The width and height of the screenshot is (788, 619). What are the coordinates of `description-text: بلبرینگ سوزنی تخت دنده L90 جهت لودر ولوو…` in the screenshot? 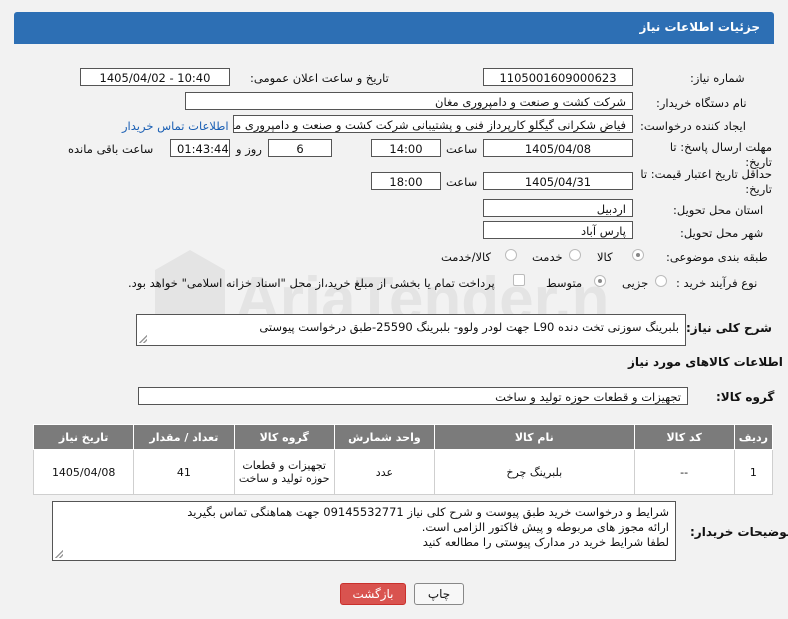 It's located at (469, 327).